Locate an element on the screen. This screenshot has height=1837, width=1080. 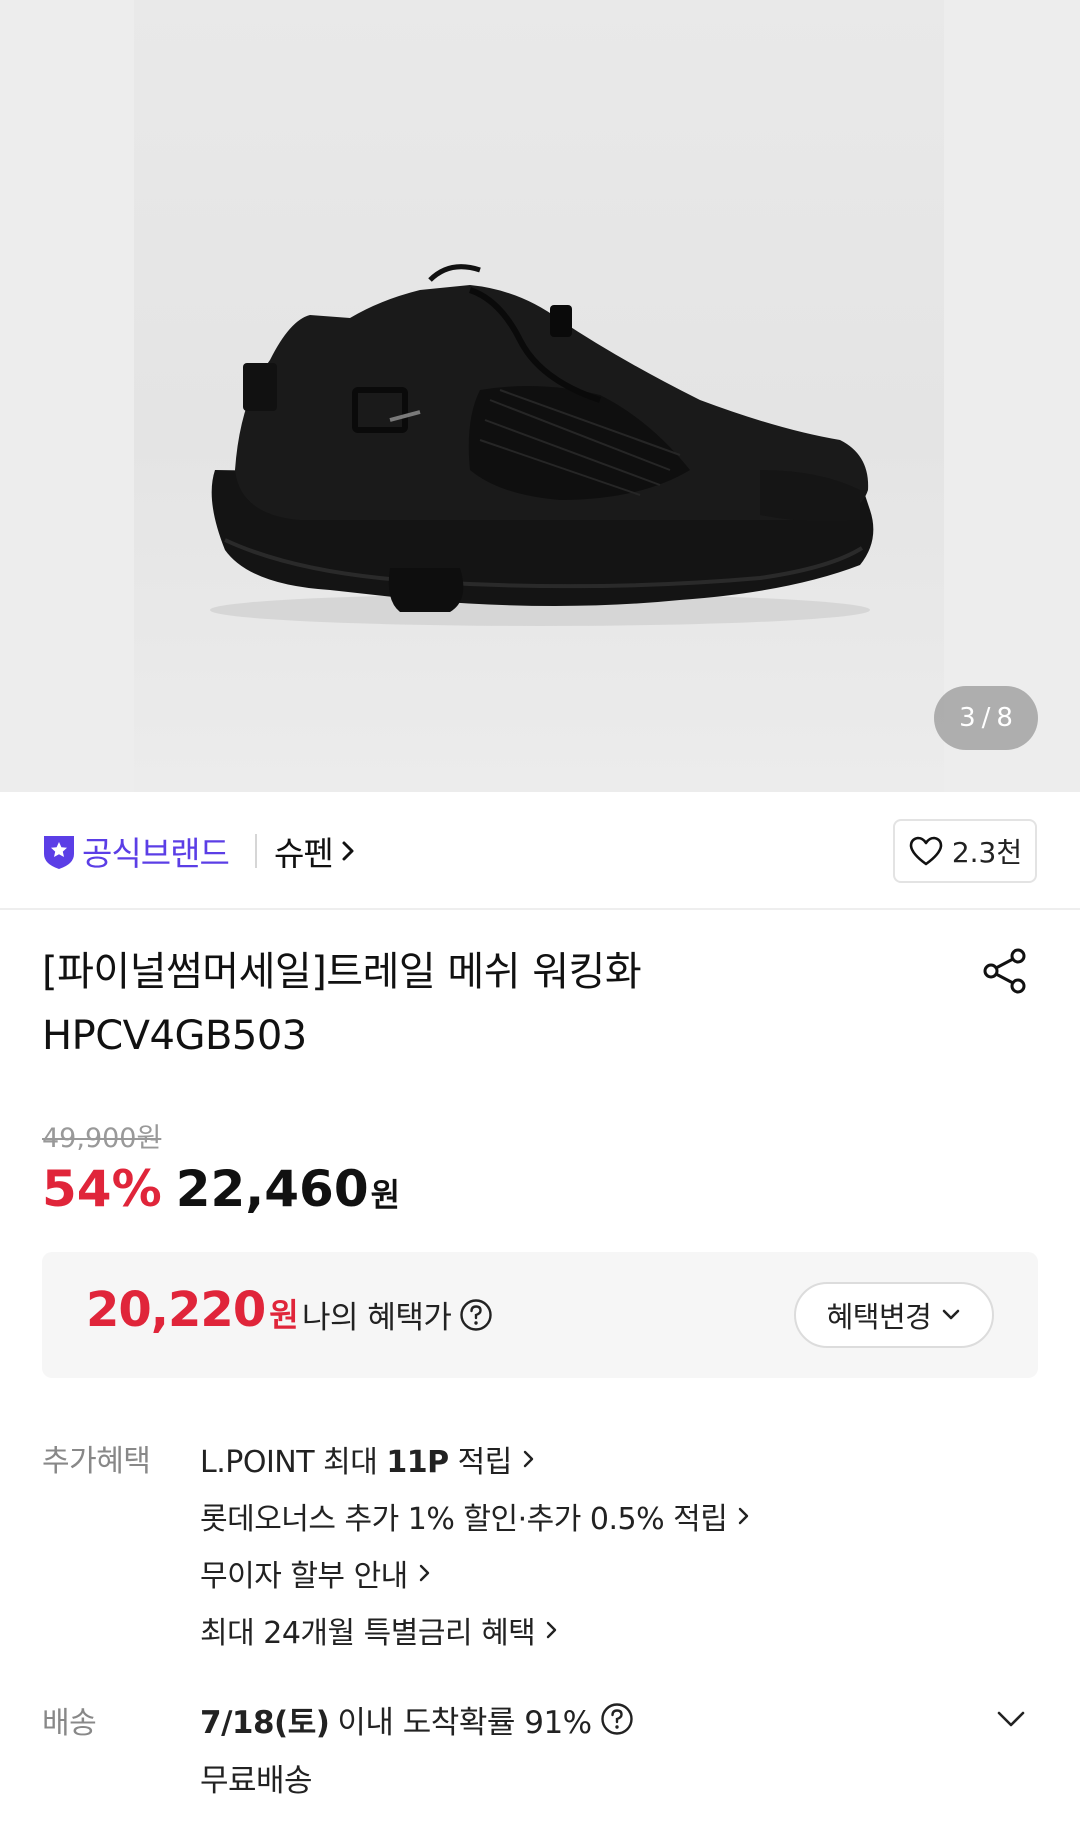
like-button: 2.3천 is located at coordinates (965, 851).